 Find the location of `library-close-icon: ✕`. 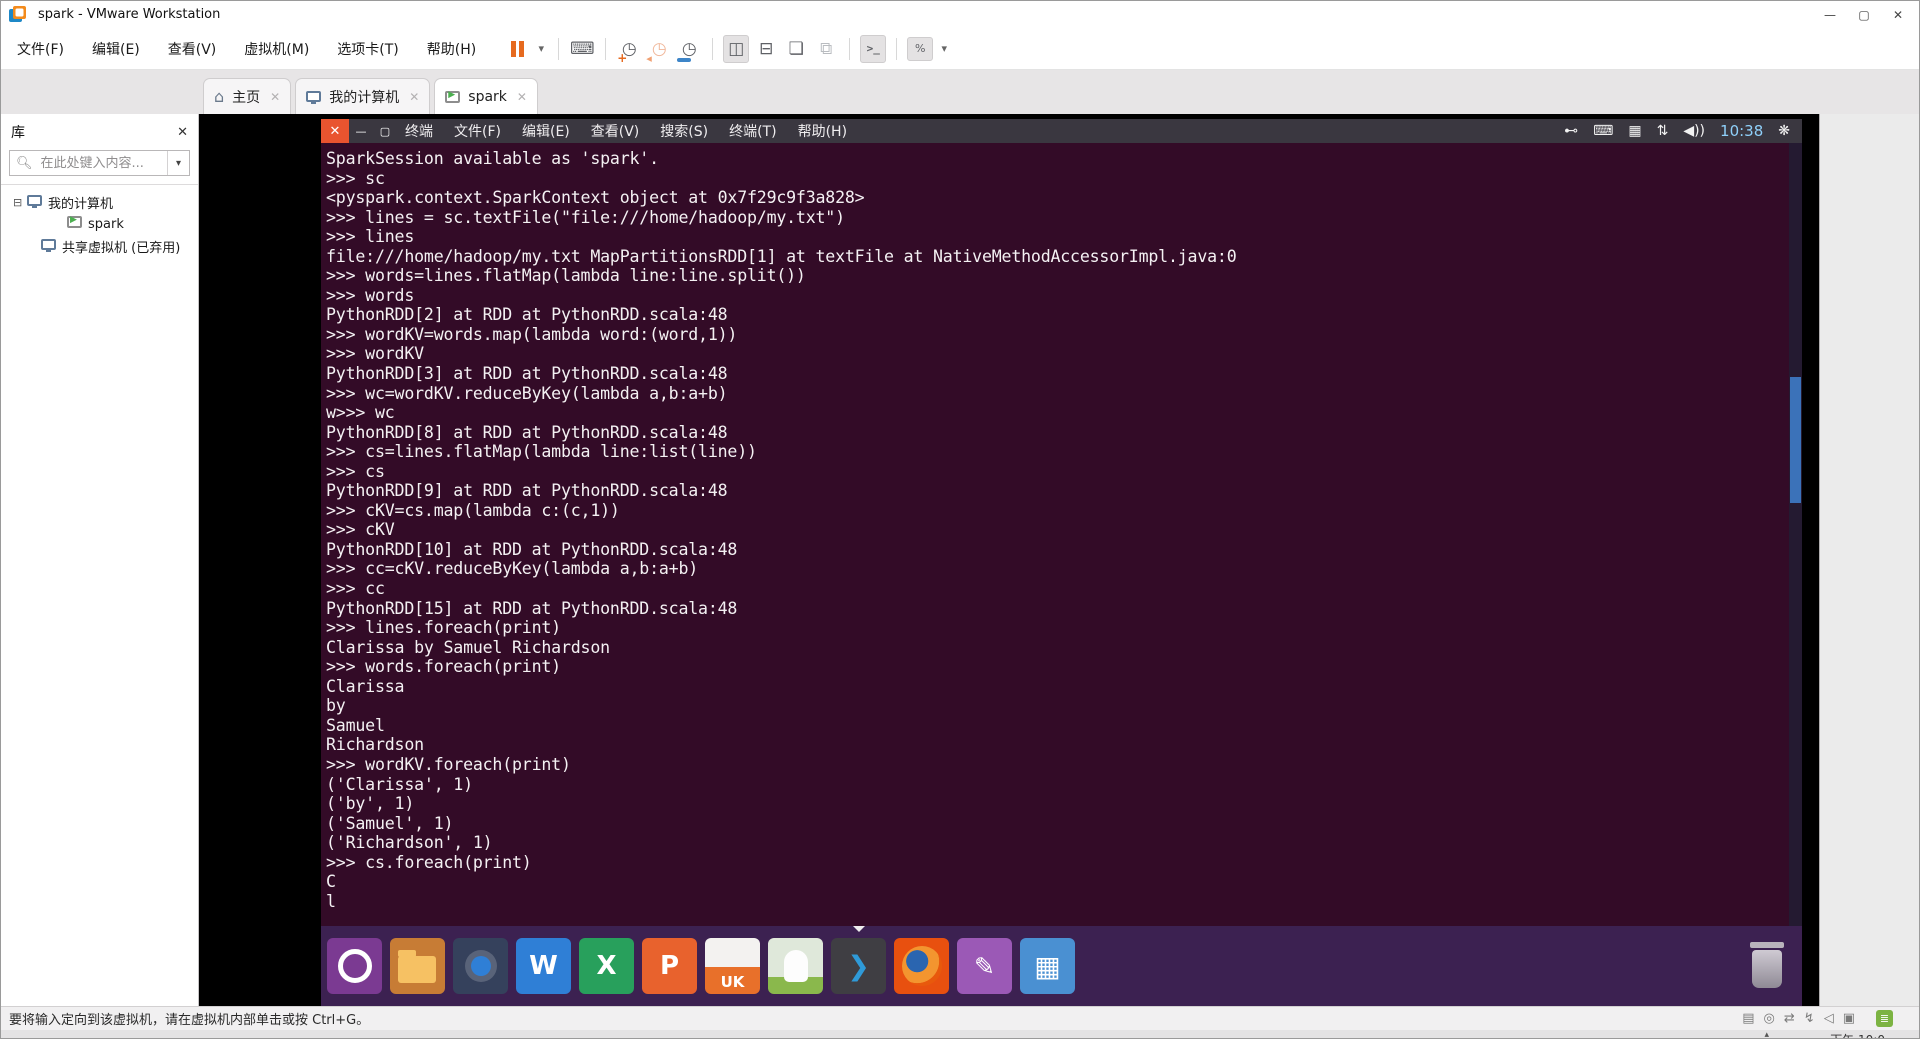

library-close-icon: ✕ is located at coordinates (182, 132).